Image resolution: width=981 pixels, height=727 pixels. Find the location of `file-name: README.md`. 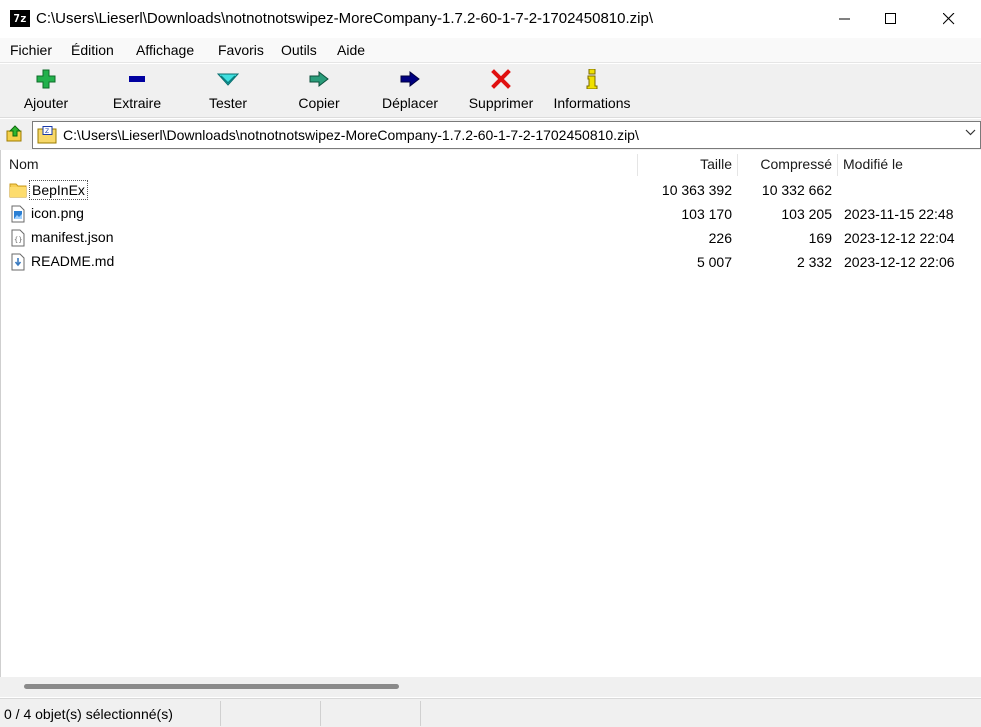

file-name: README.md is located at coordinates (73, 261).